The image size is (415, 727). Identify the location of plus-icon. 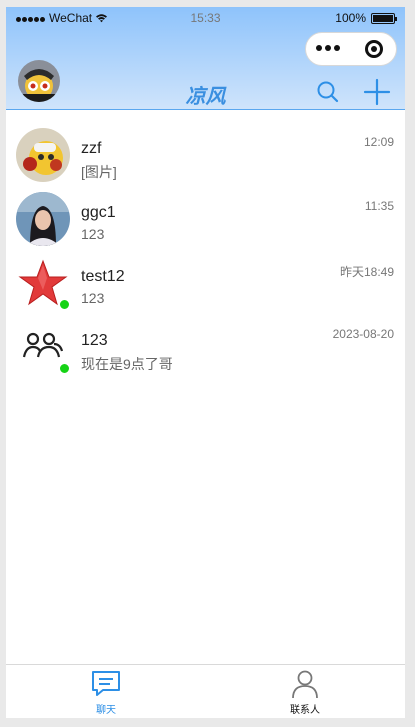
(377, 92).